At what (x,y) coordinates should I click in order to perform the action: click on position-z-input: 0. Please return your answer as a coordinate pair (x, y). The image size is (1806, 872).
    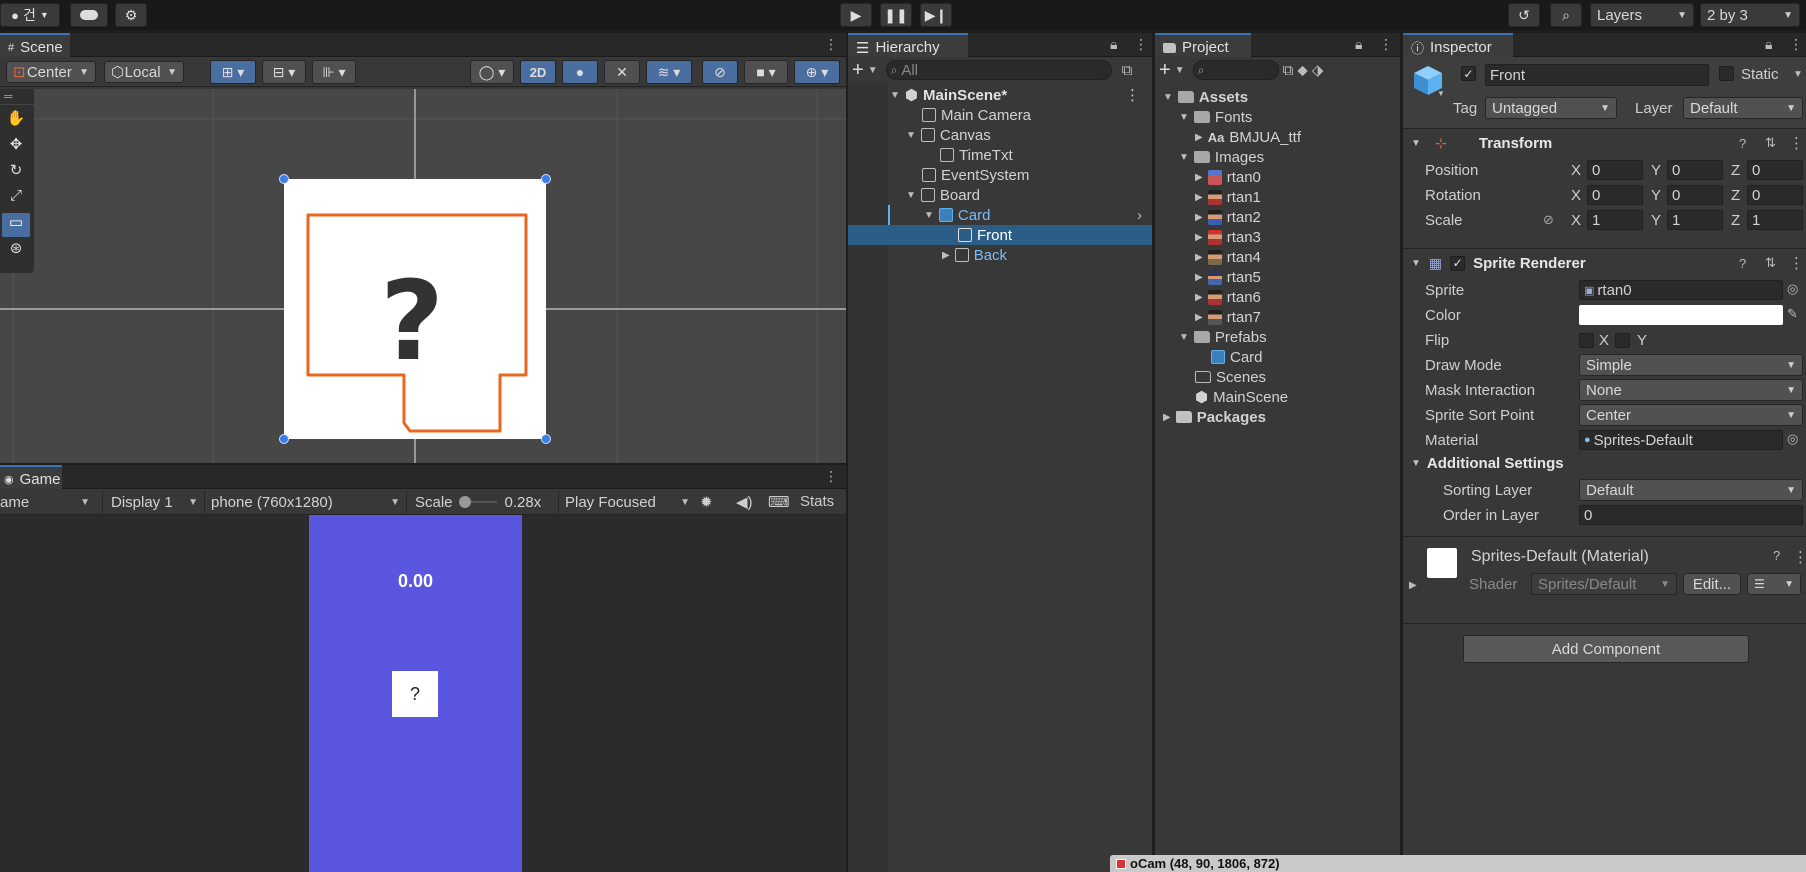
    Looking at the image, I should click on (1775, 170).